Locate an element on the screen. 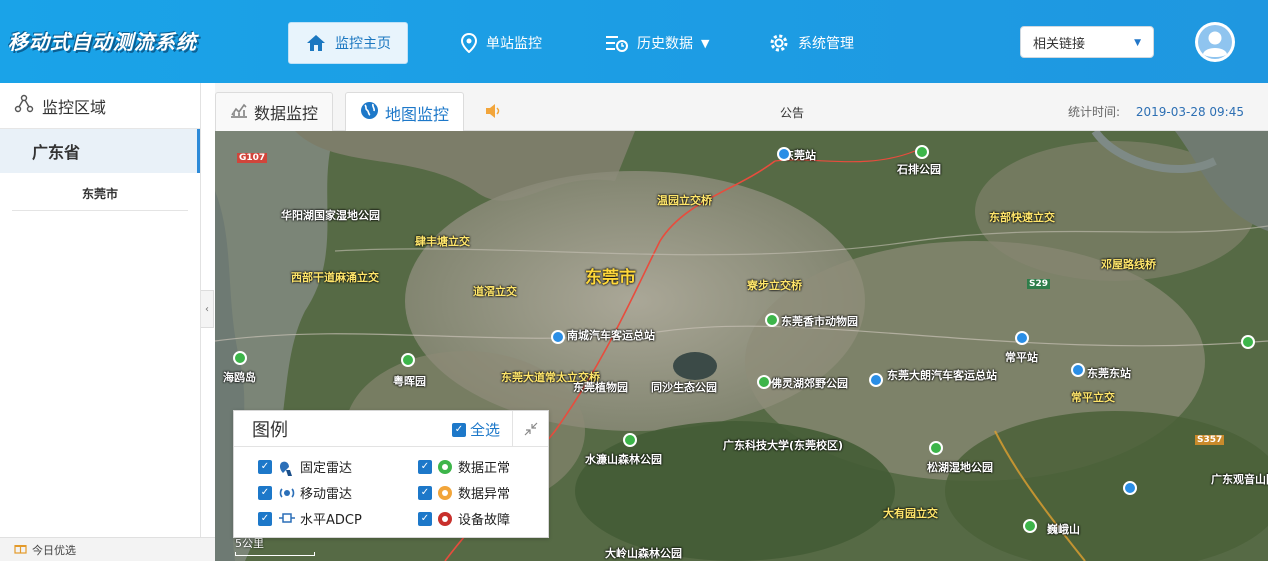 Image resolution: width=1268 pixels, height=561 pixels. avatar is located at coordinates (1215, 42).